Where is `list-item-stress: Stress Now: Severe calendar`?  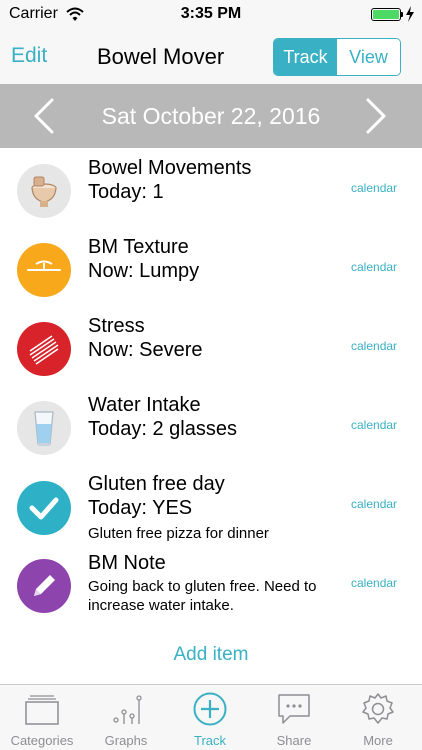 list-item-stress: Stress Now: Severe calendar is located at coordinates (211, 345).